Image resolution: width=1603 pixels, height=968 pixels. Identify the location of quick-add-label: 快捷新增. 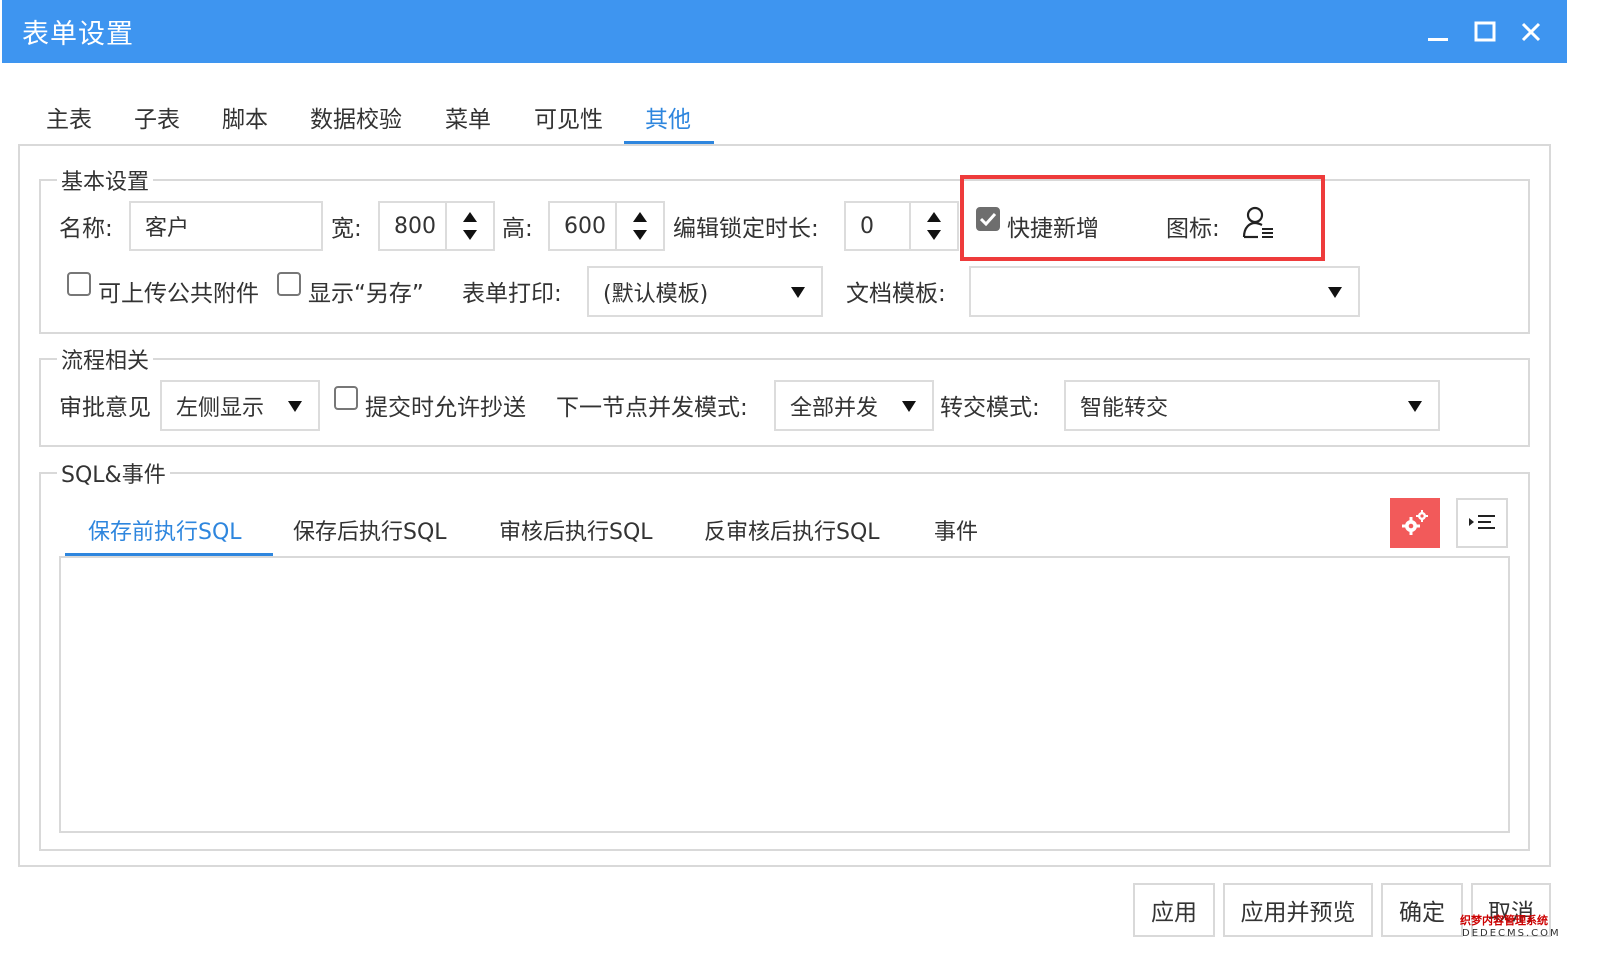
(1053, 229).